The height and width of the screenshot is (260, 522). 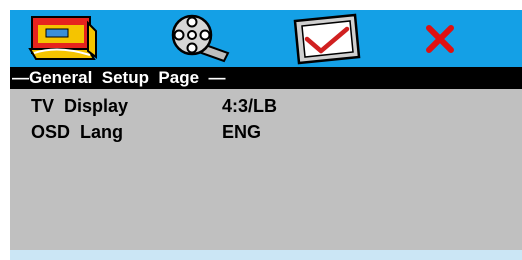 I want to click on audio-video-reel-icon, so click(x=198, y=39).